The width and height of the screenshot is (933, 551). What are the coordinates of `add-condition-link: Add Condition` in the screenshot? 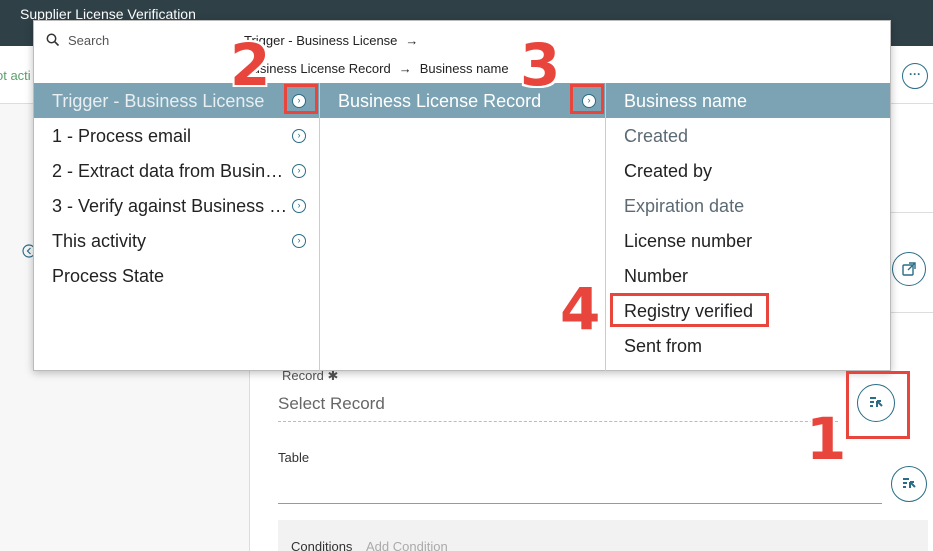 It's located at (407, 545).